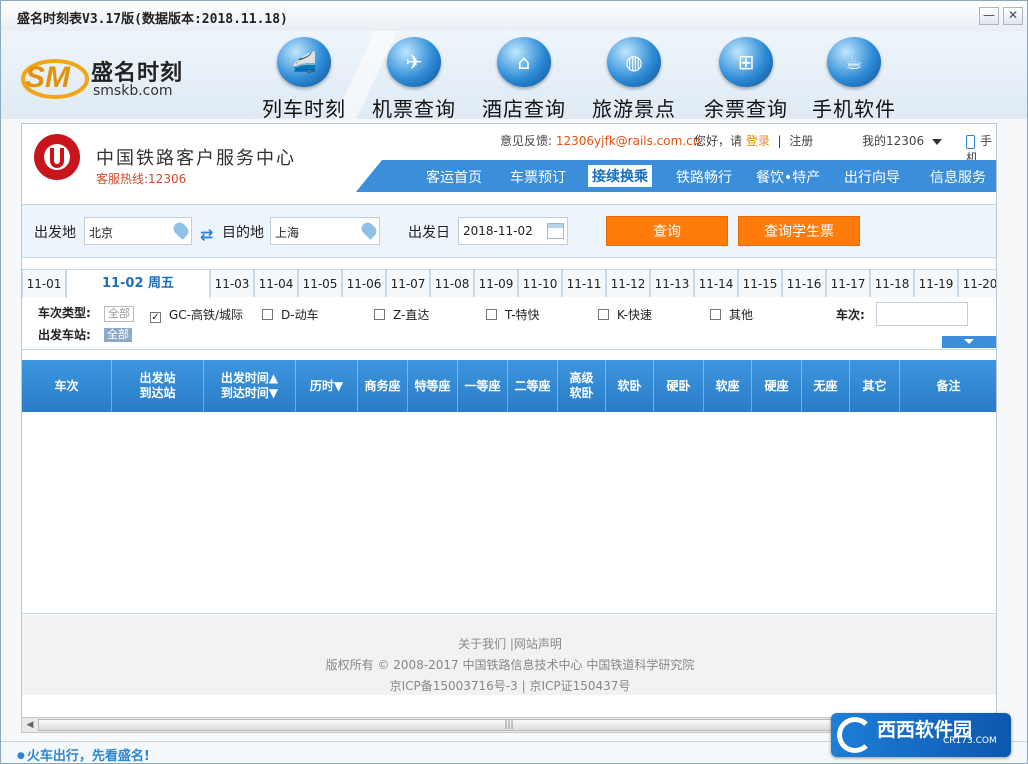 This screenshot has width=1028, height=764. Describe the element at coordinates (584, 283) in the screenshot. I see `date-tab: 11-11` at that location.